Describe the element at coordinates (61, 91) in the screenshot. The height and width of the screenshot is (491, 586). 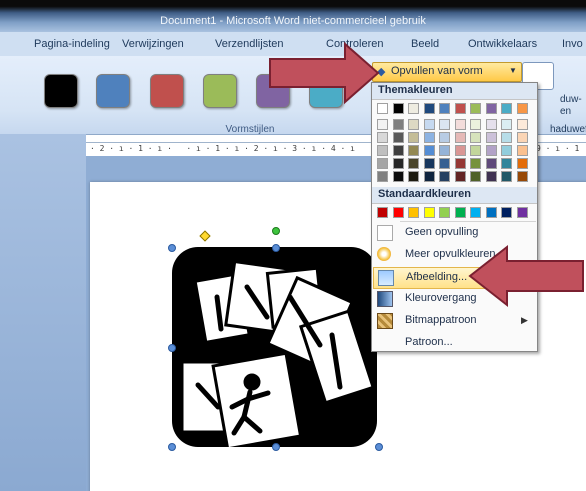
I see `shape-style-black` at that location.